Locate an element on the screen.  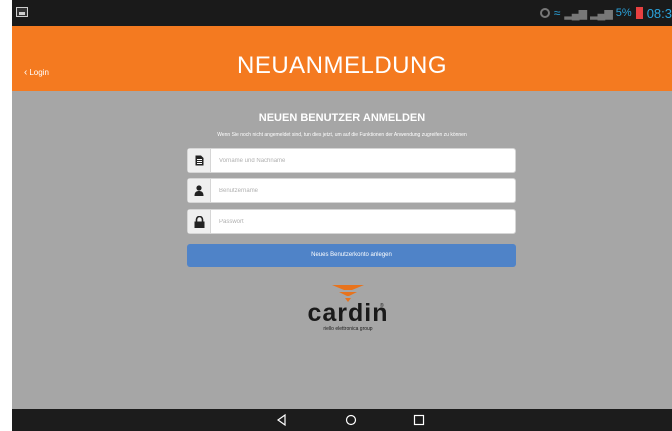
status-icons: ≈ ▂▄▆ ▂▄▆ 5% 08:3 is located at coordinates (605, 13).